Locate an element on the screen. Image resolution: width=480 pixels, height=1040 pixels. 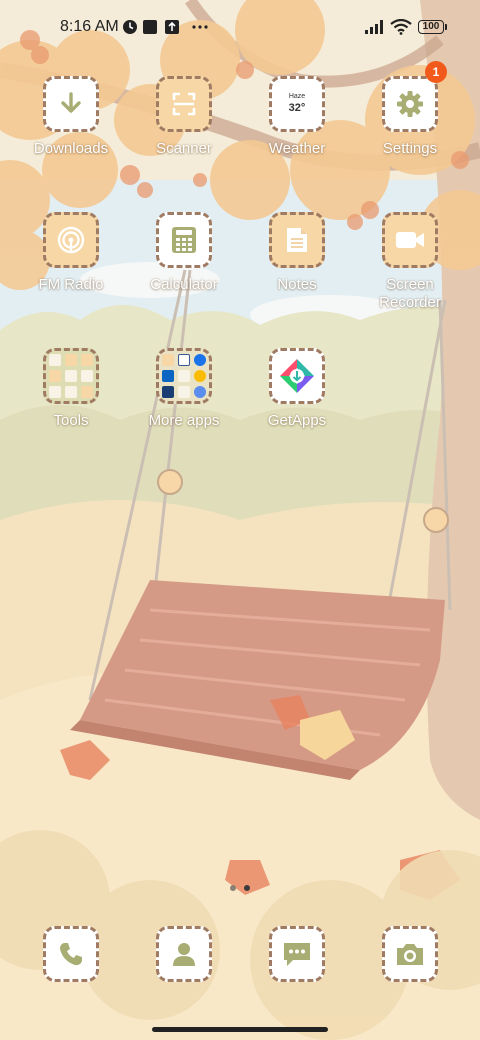
app-calculator: Calculator is located at coordinates (184, 253).